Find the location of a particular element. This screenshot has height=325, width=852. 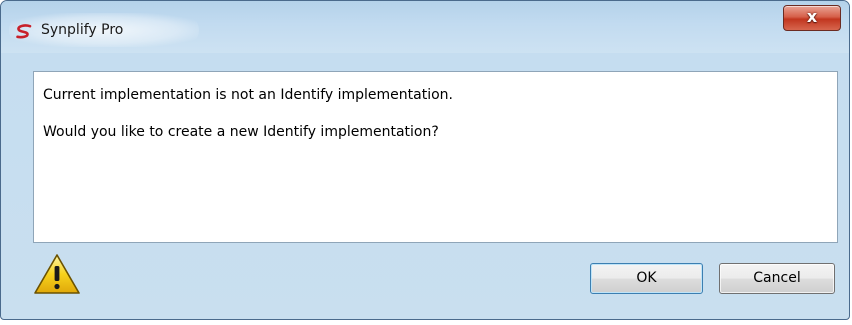

synplify-logo-icon is located at coordinates (24, 32).